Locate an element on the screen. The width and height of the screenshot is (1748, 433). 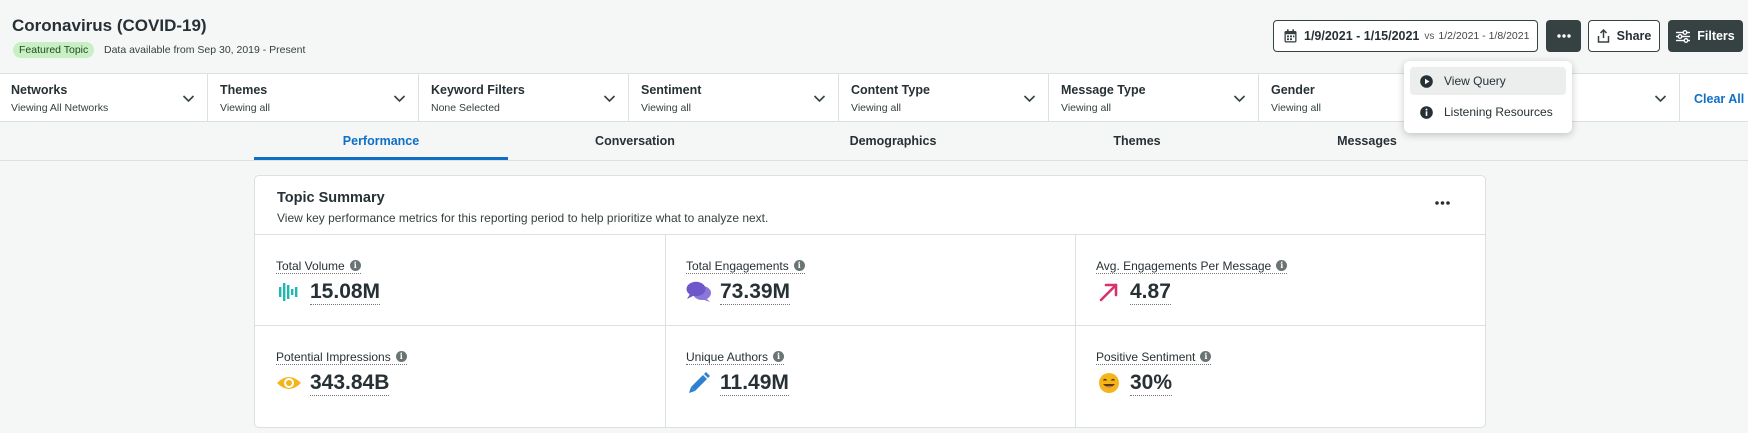
pencil-icon is located at coordinates (699, 383).